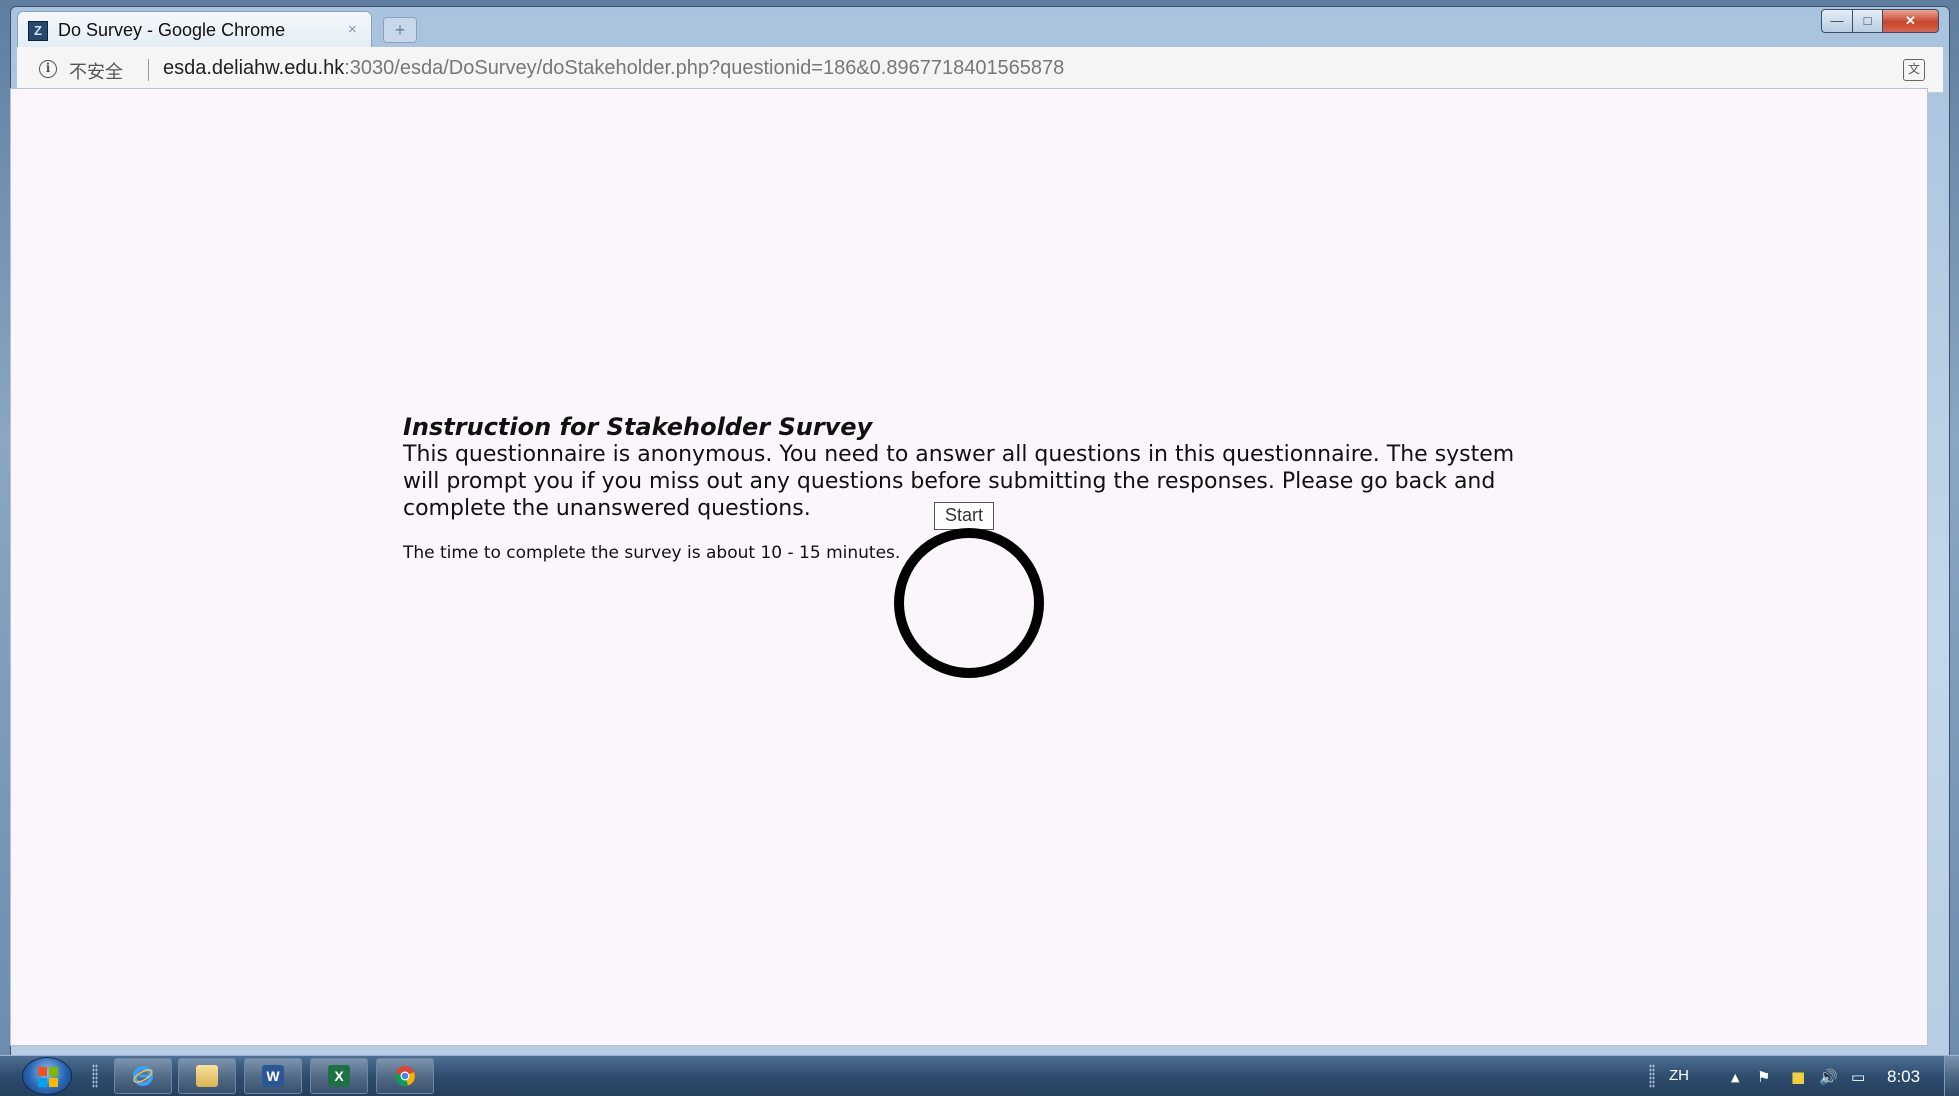  Describe the element at coordinates (1903, 1077) in the screenshot. I see `clock: 8:03` at that location.